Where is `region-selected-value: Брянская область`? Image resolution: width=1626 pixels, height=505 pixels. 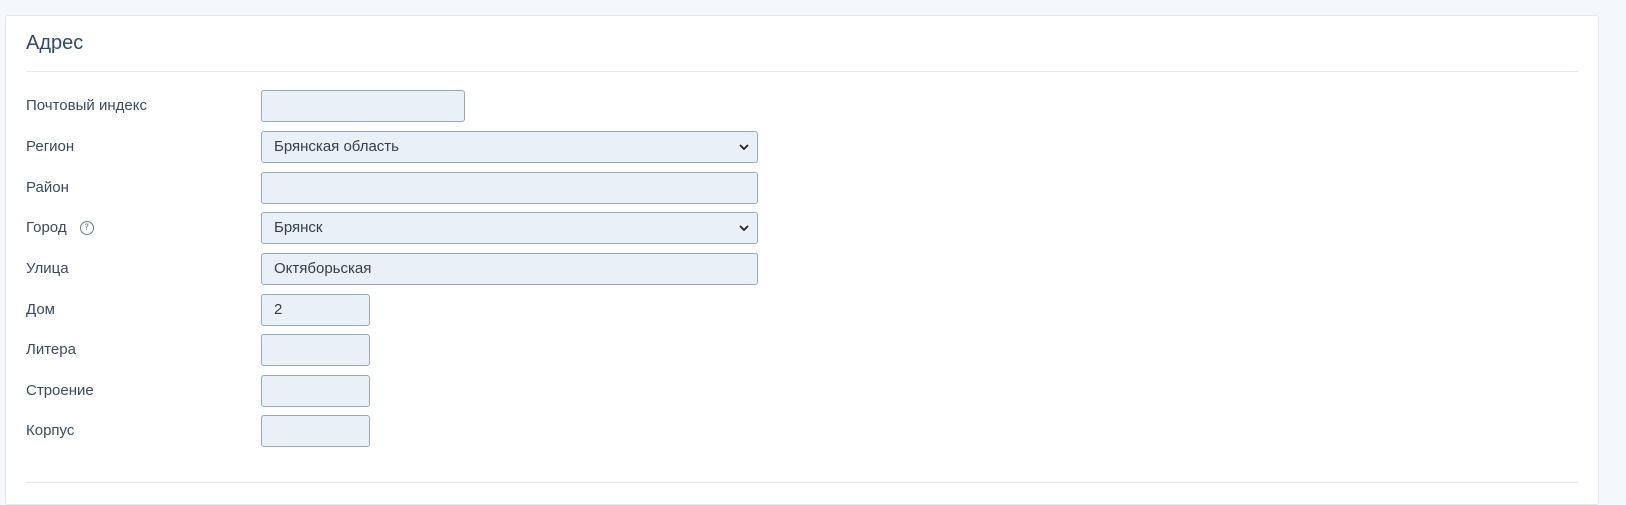
region-selected-value: Брянская область is located at coordinates (336, 146).